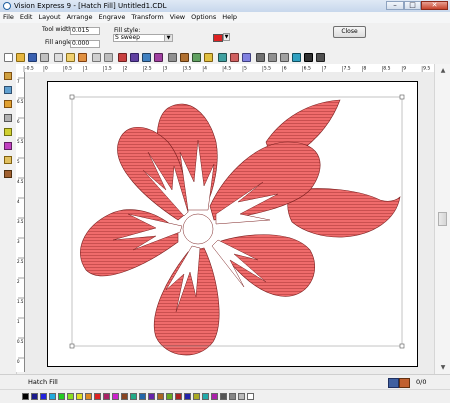  Describe the element at coordinates (203, 17) in the screenshot. I see `menu-options: Options` at that location.